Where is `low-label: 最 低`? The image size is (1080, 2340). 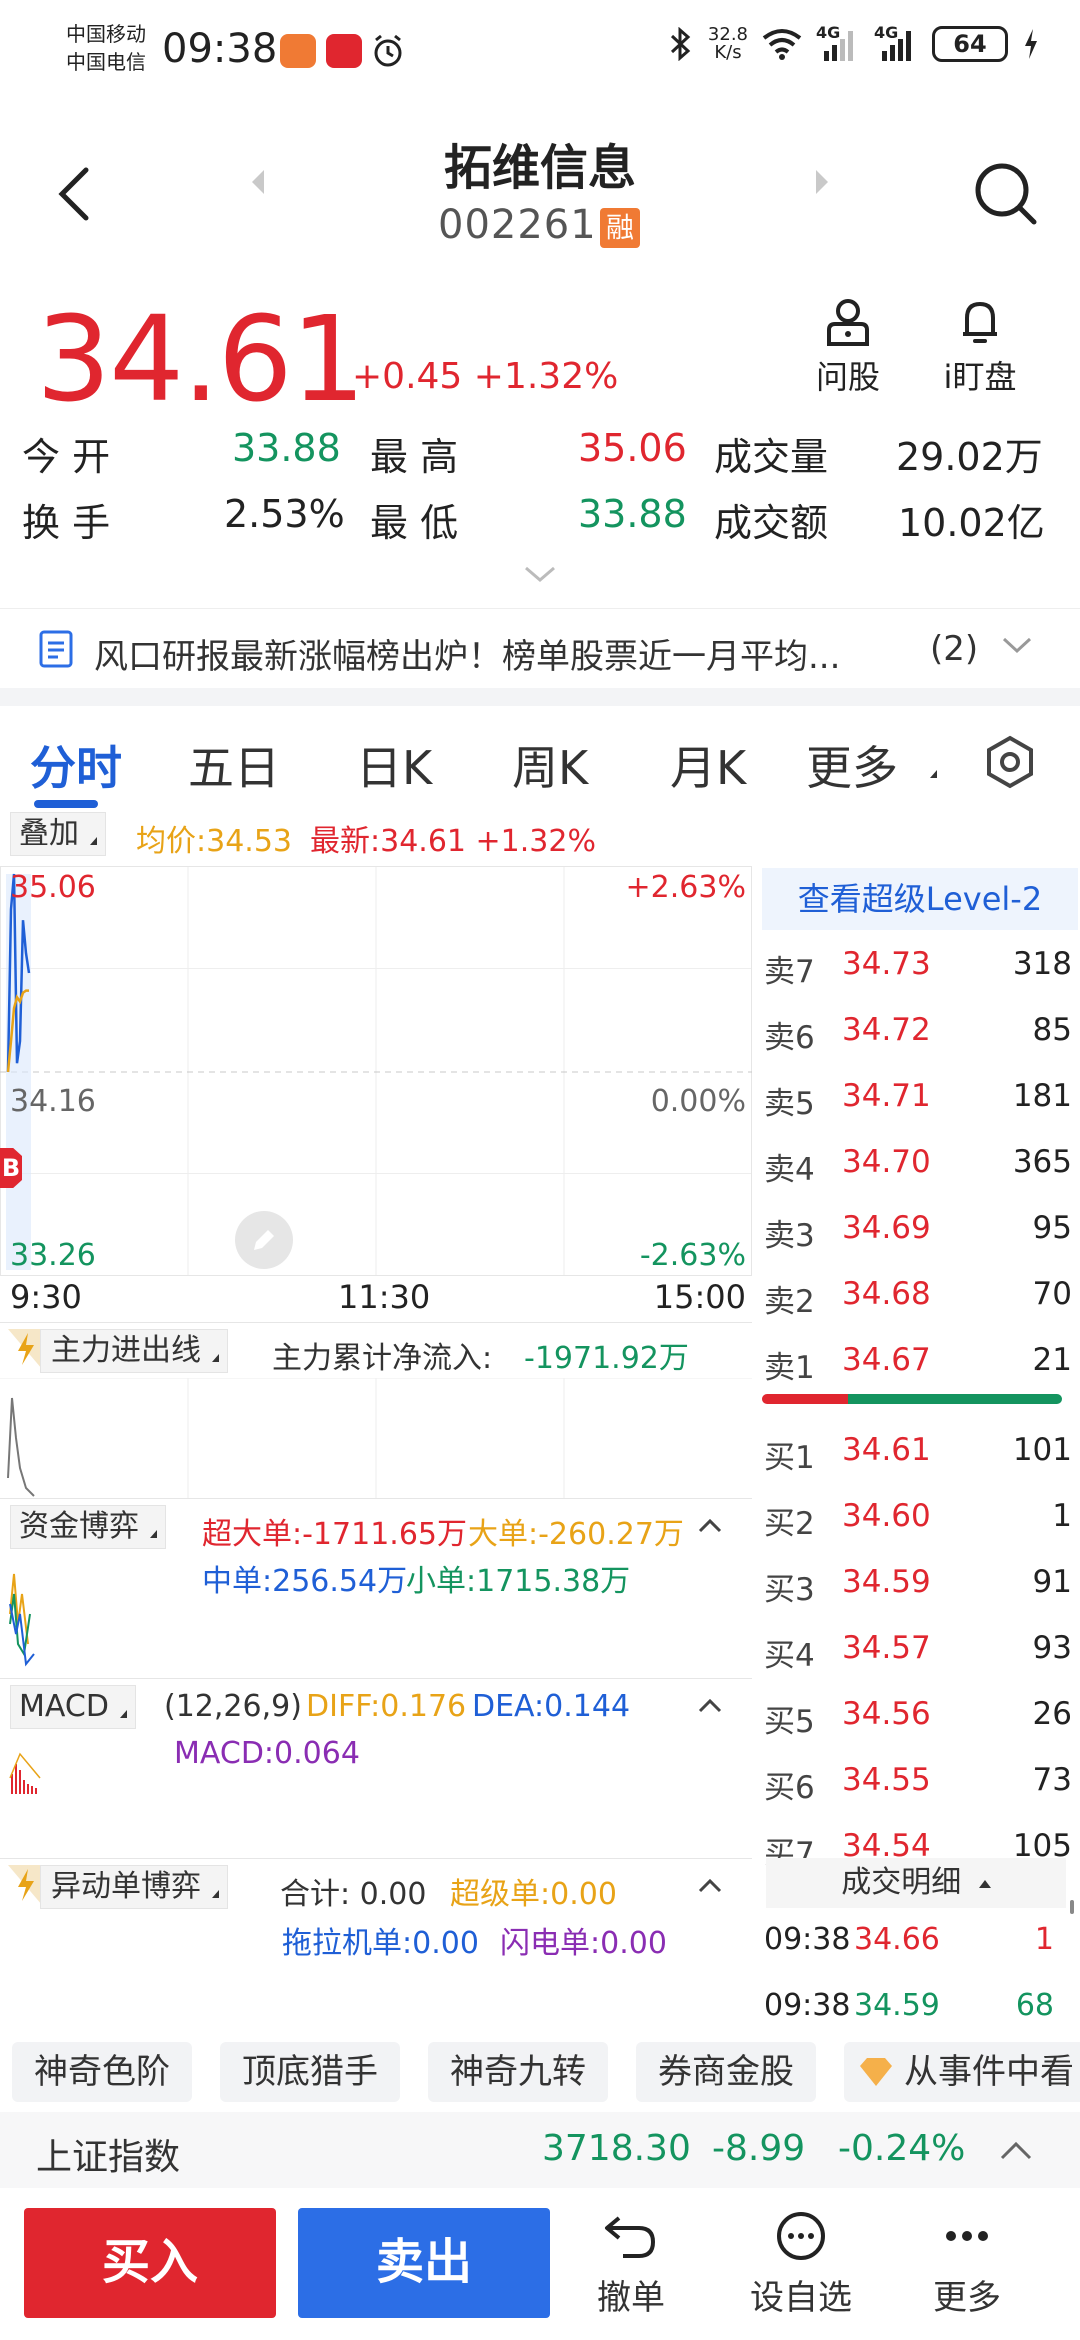
low-label: 最 低 is located at coordinates (414, 523).